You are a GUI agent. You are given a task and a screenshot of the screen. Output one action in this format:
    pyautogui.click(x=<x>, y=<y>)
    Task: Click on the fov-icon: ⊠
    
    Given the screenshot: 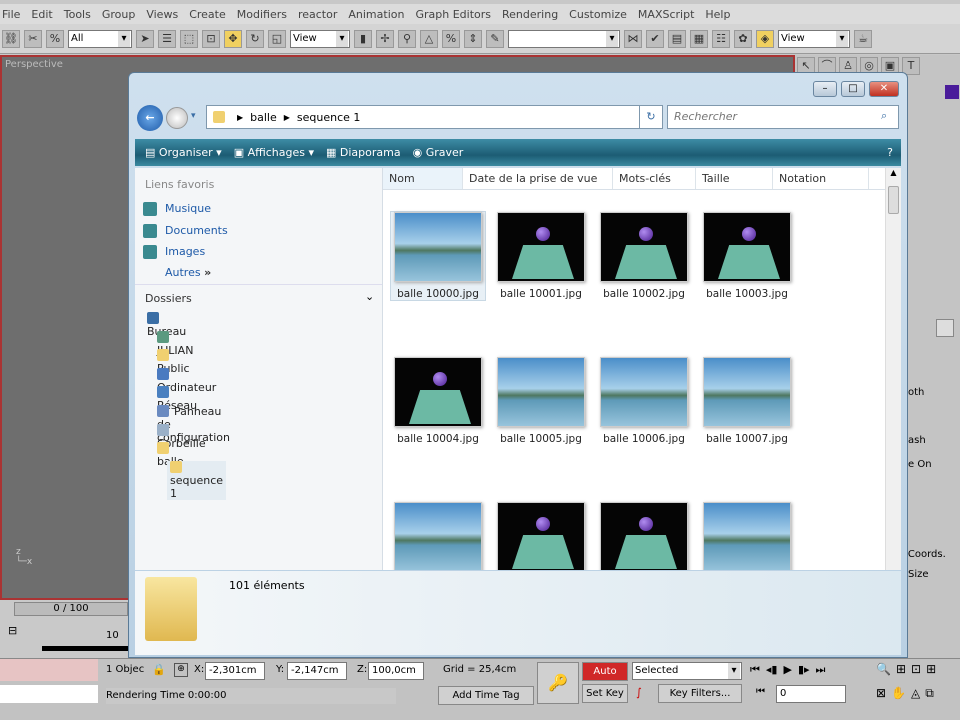 What is the action you would take?
    pyautogui.click(x=881, y=693)
    